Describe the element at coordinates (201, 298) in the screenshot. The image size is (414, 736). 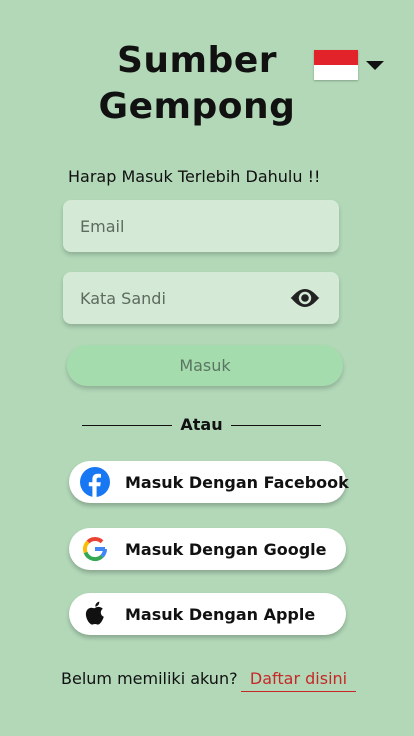
I see `password-field: Kata Sandi` at that location.